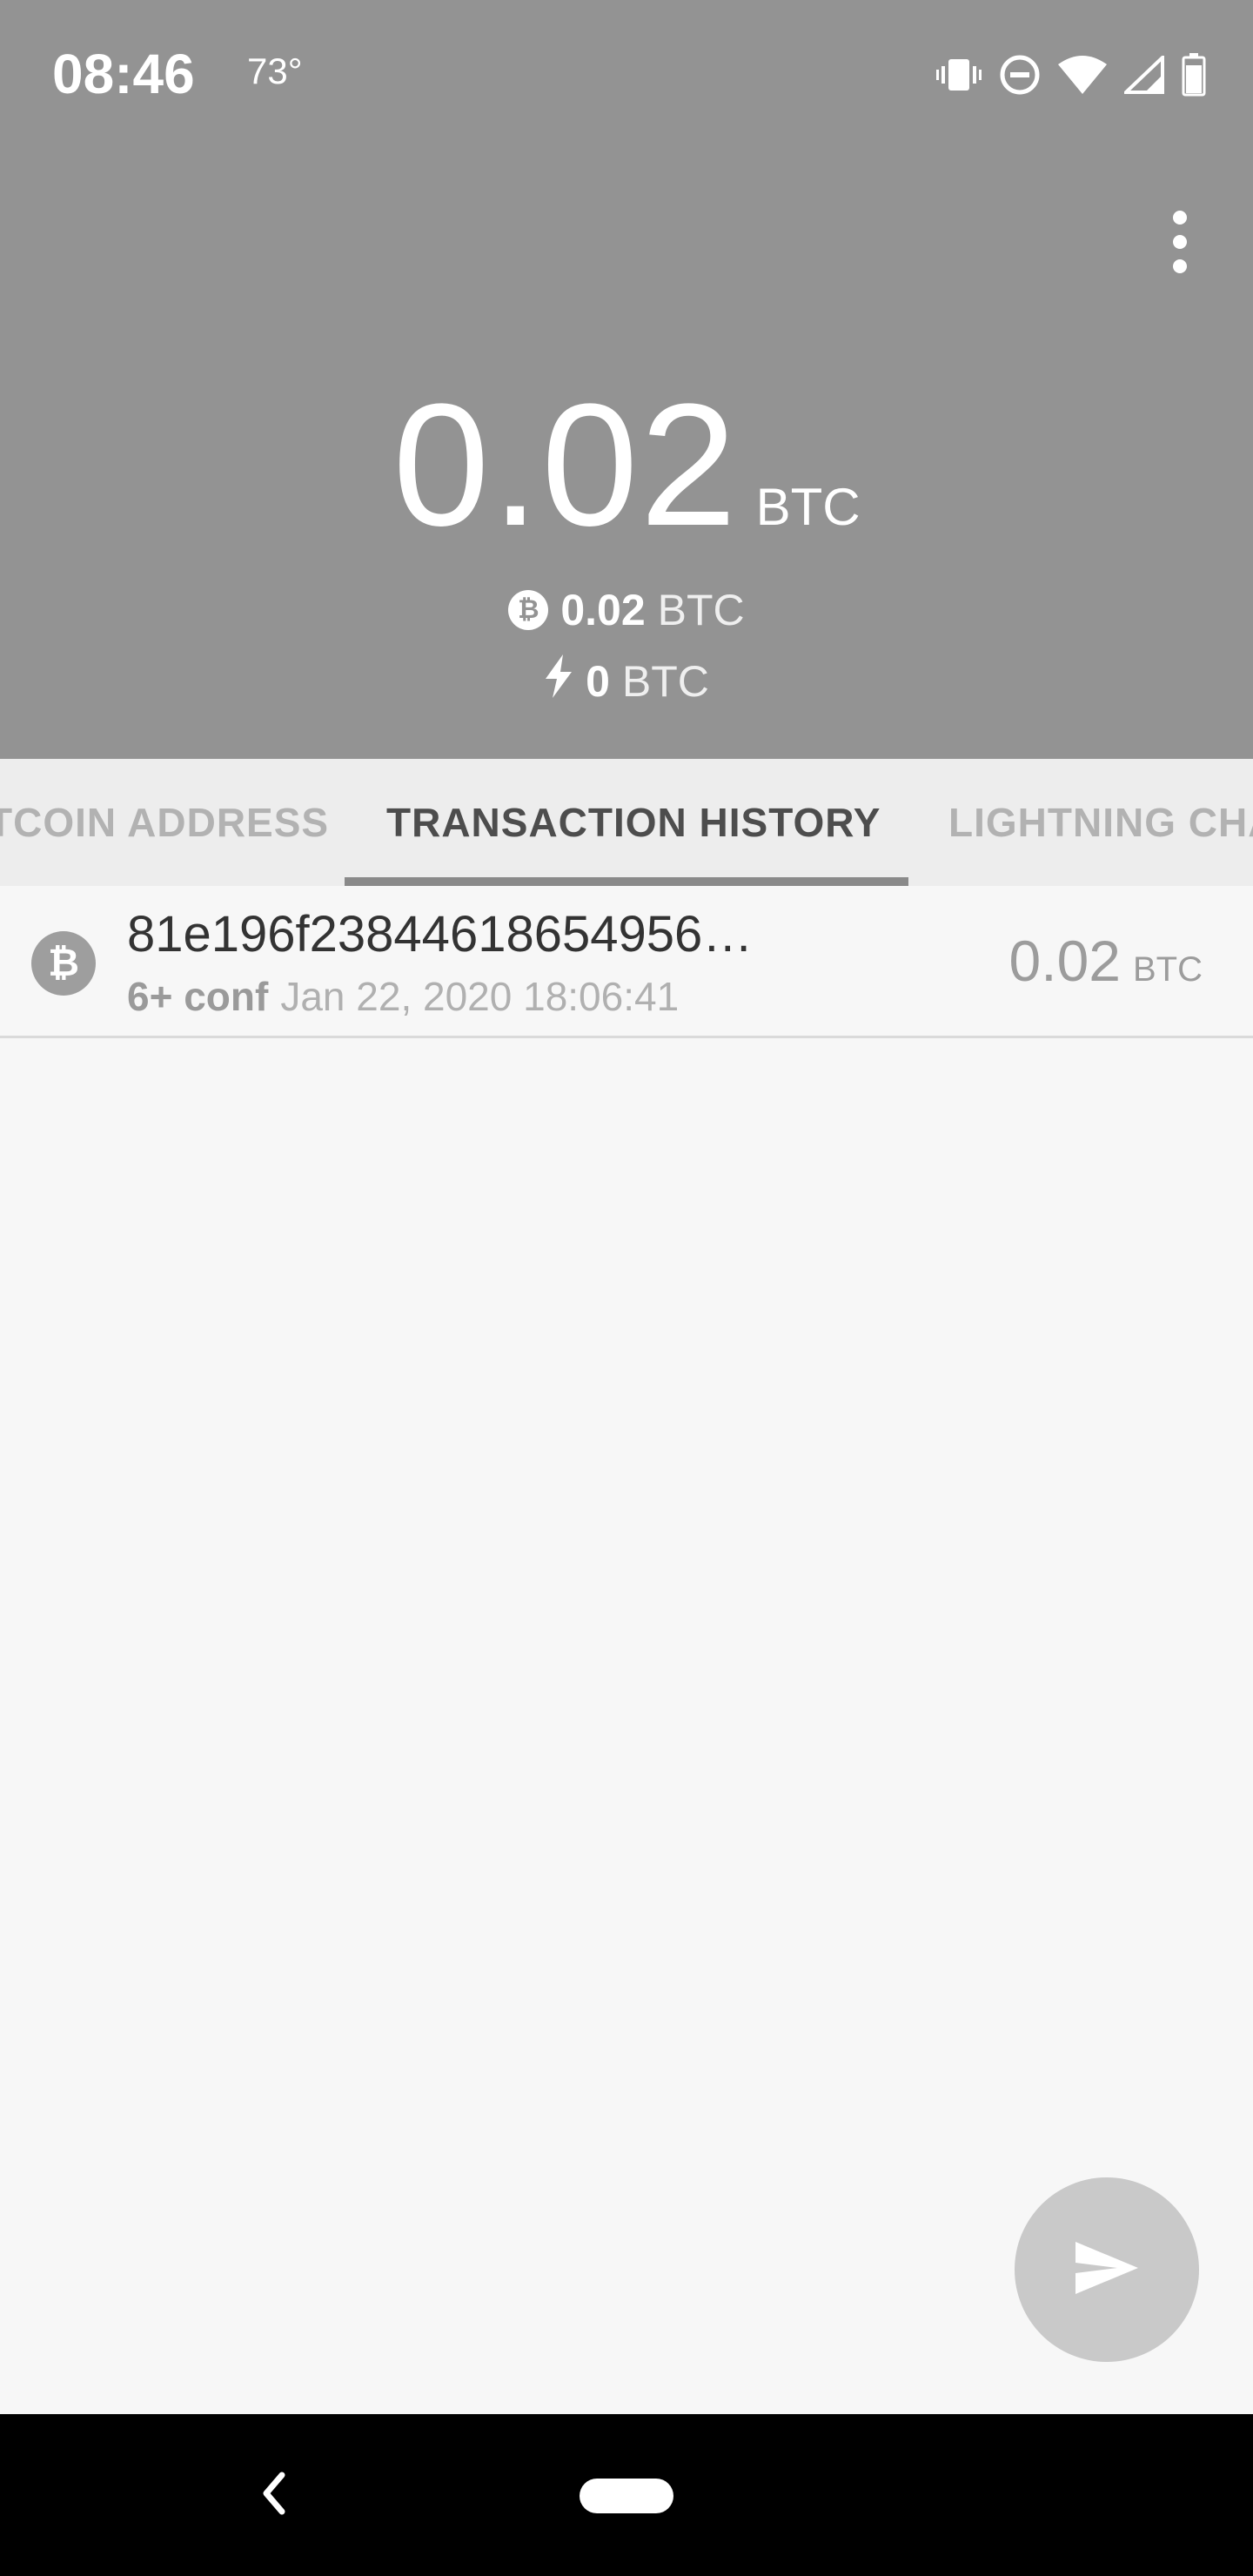  I want to click on home-pill-icon, so click(626, 2496).